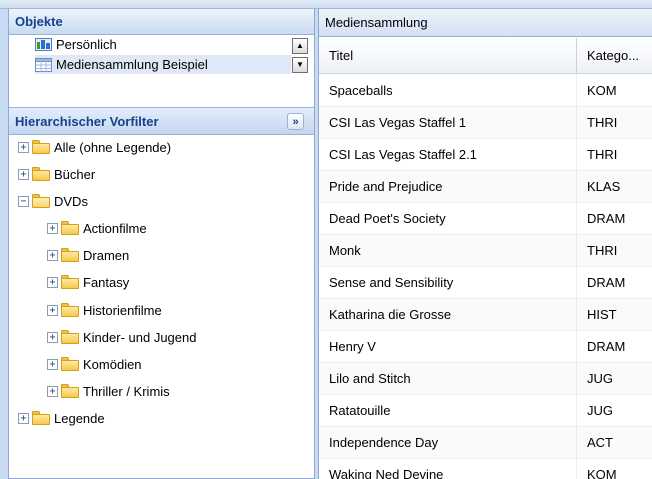 This screenshot has height=479, width=652. What do you see at coordinates (485, 23) in the screenshot?
I see `media-panel-header: Mediensammlung` at bounding box center [485, 23].